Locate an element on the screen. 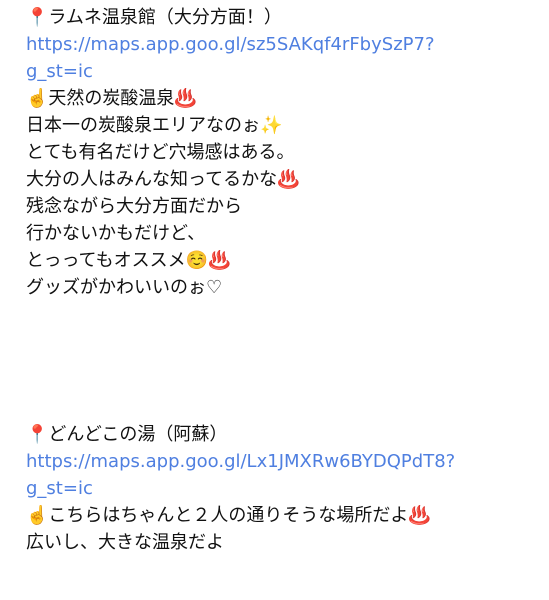 The width and height of the screenshot is (549, 600). body-line: とても有名だけど穴場感はある。 is located at coordinates (160, 152).